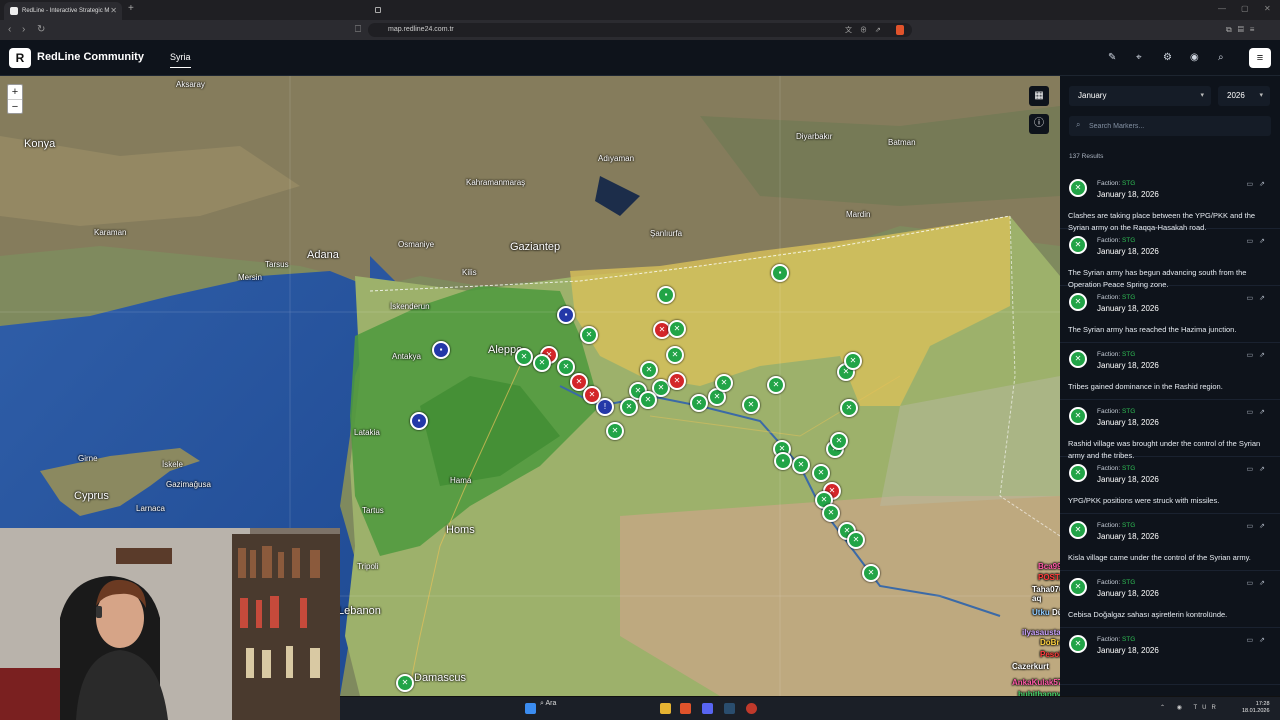 This screenshot has width=1280, height=720. What do you see at coordinates (1112, 57) in the screenshot?
I see `draw-icon: ✎` at bounding box center [1112, 57].